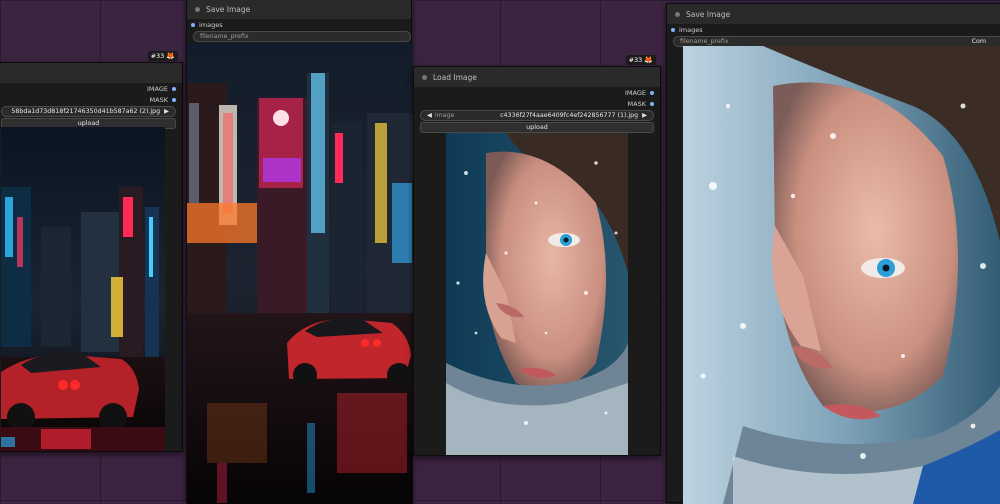  Describe the element at coordinates (83, 289) in the screenshot. I see `car-image-preview` at that location.